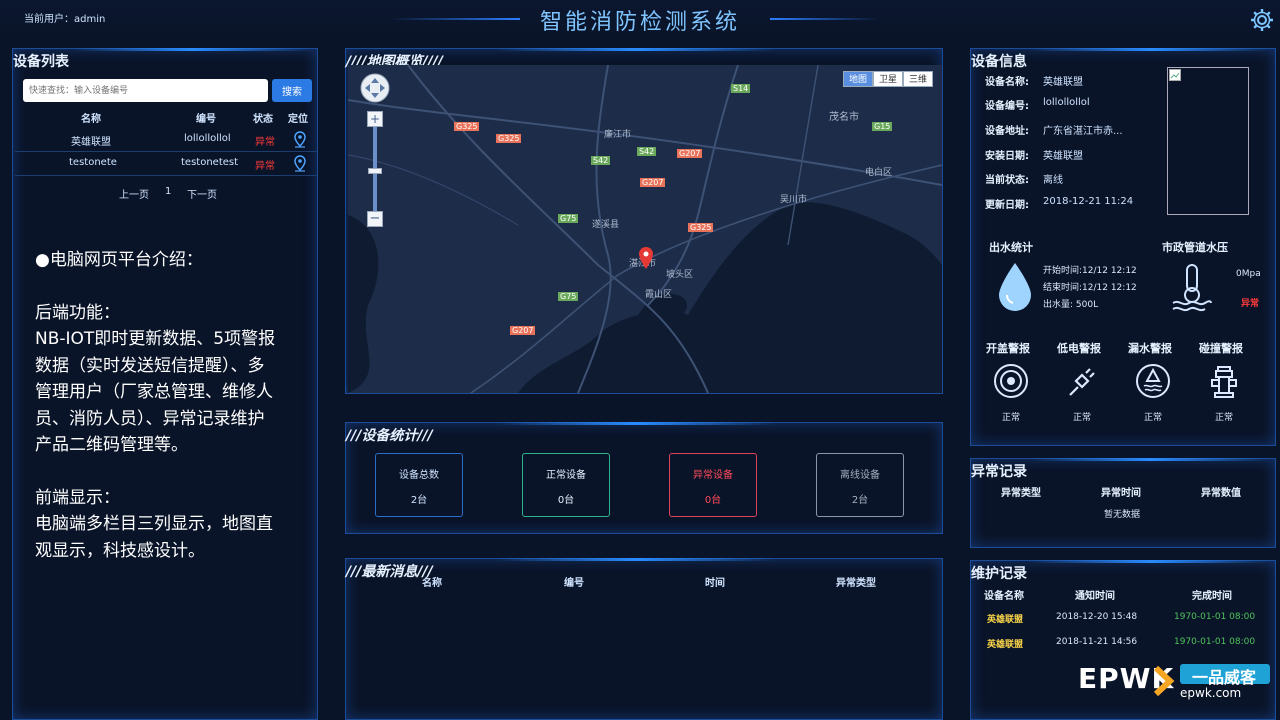 The width and height of the screenshot is (1280, 720). What do you see at coordinates (646, 258) in the screenshot?
I see `map-marker-icon` at bounding box center [646, 258].